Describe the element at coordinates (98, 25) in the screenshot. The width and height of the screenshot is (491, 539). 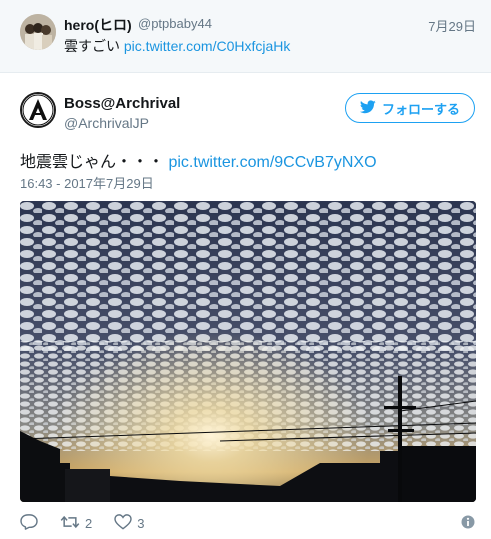
I see `parent-display-name: hero(ヒロ)` at that location.